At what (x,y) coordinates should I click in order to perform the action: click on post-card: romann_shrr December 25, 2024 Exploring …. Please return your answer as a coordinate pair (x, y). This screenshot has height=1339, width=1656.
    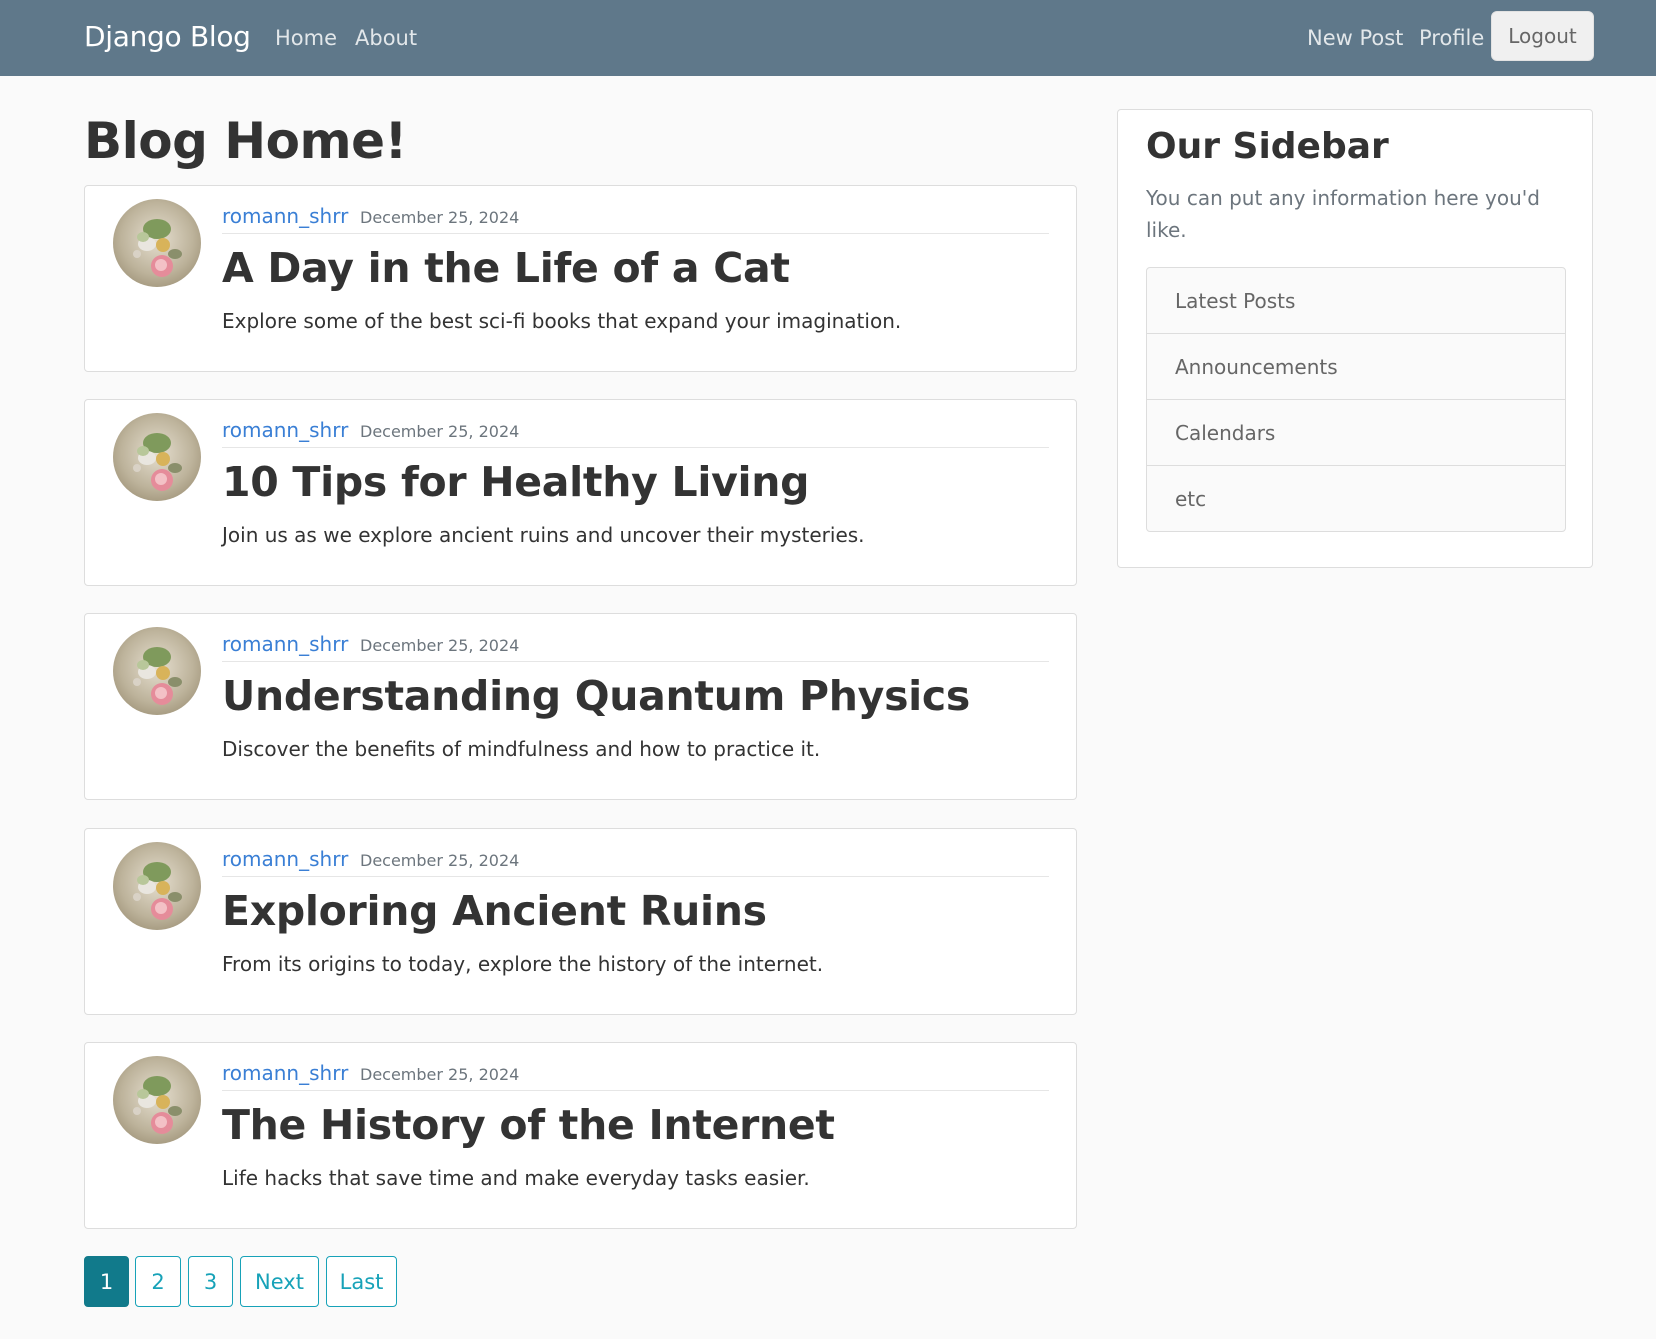
    Looking at the image, I should click on (580, 921).